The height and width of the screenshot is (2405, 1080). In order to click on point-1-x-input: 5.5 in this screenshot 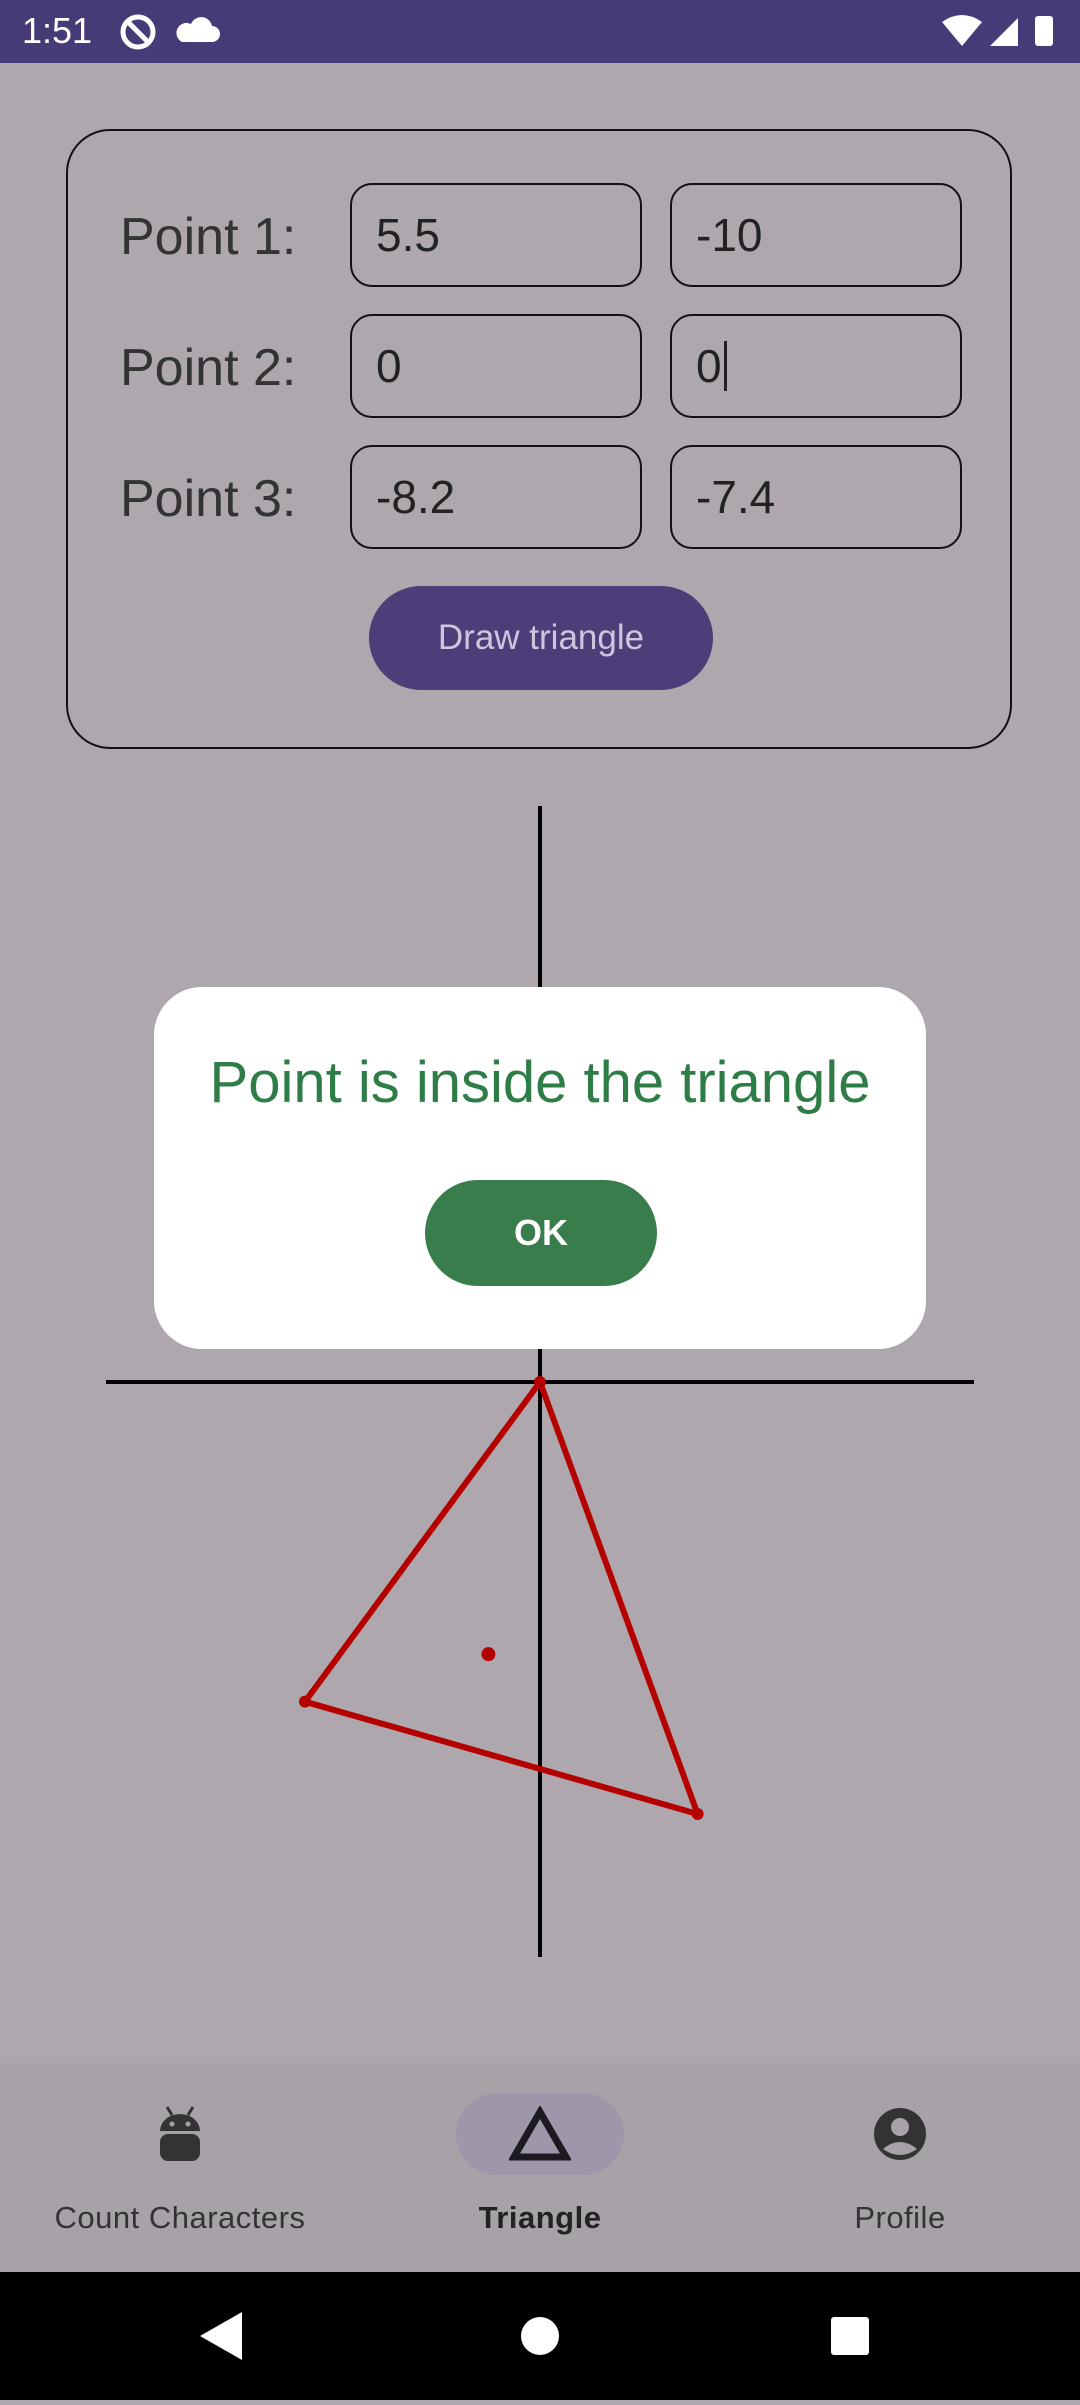, I will do `click(496, 235)`.